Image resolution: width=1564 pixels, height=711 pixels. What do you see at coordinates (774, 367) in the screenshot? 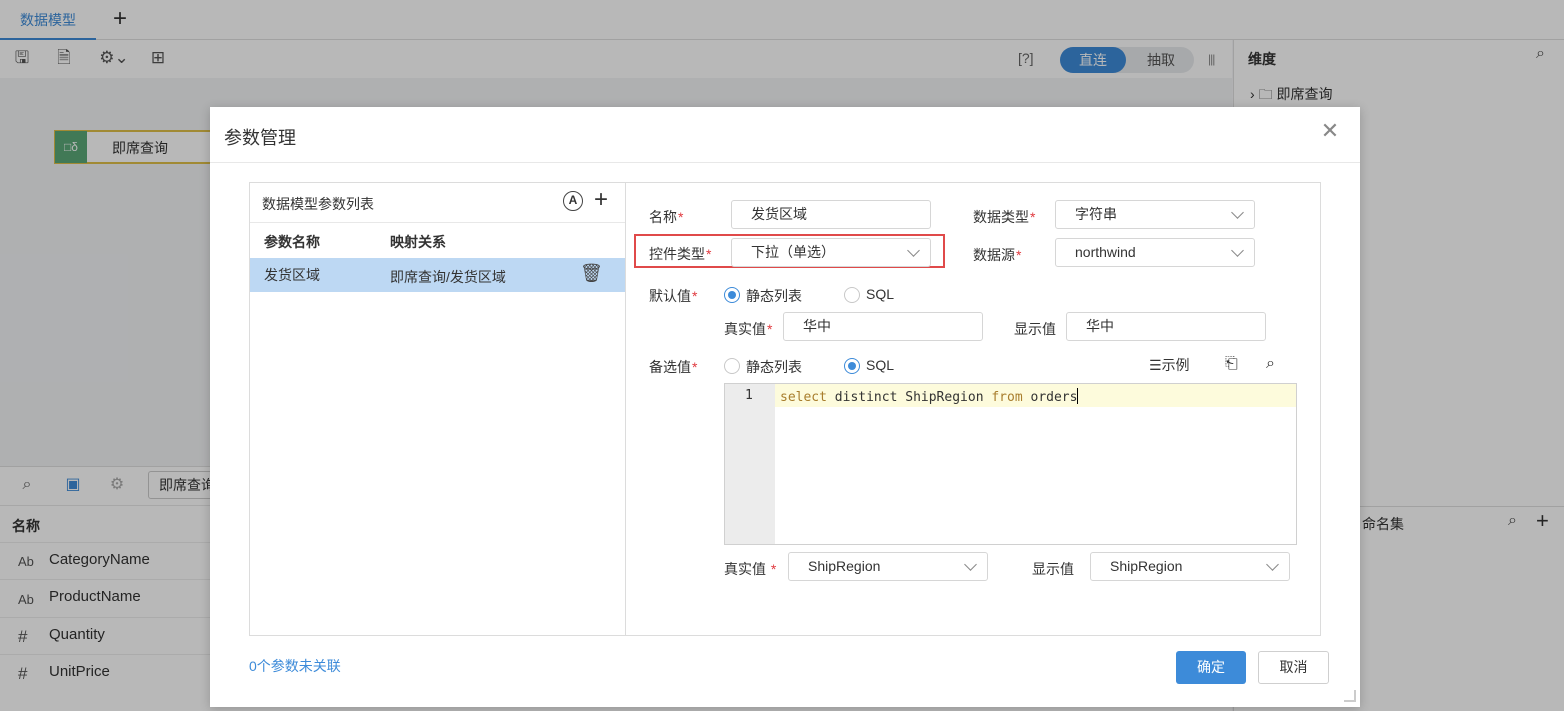
I see `options-static-label: 静态列表` at bounding box center [774, 367].